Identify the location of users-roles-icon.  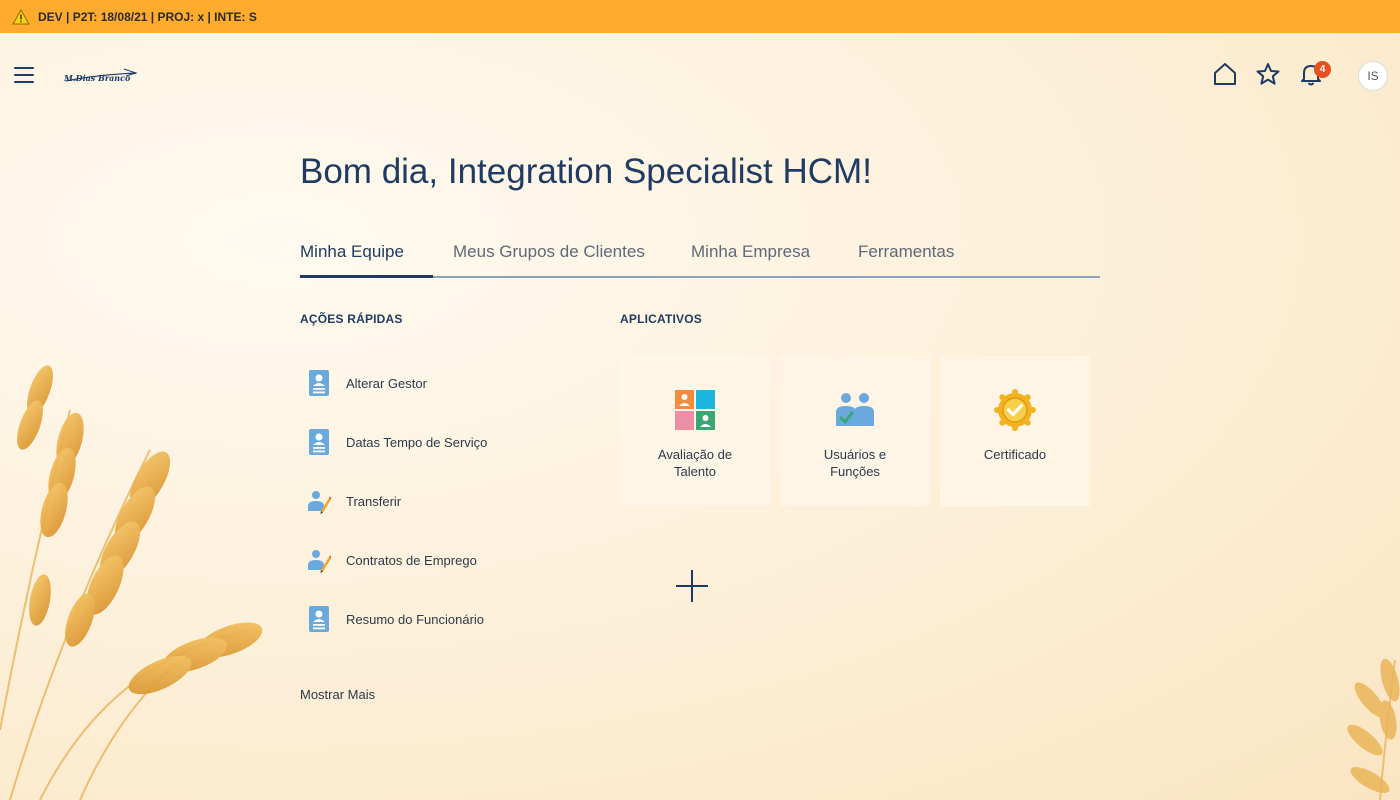
(855, 409).